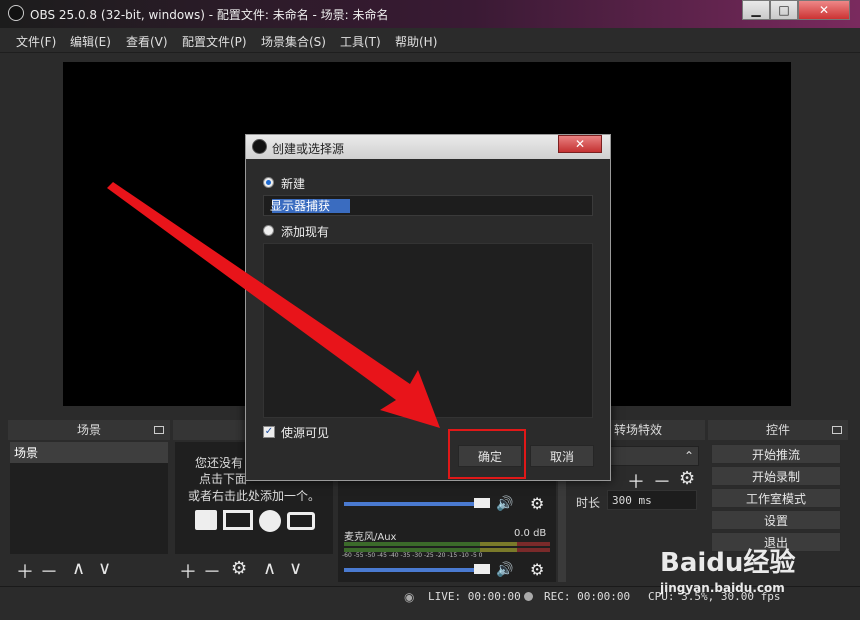 The height and width of the screenshot is (620, 860). Describe the element at coordinates (268, 230) in the screenshot. I see `radio-existing` at that location.